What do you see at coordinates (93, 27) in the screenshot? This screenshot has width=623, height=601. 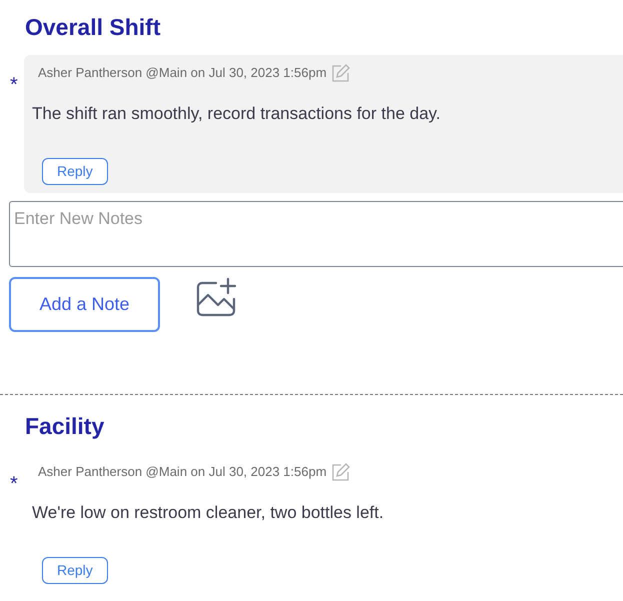 I see `section-heading: Overall Shift` at bounding box center [93, 27].